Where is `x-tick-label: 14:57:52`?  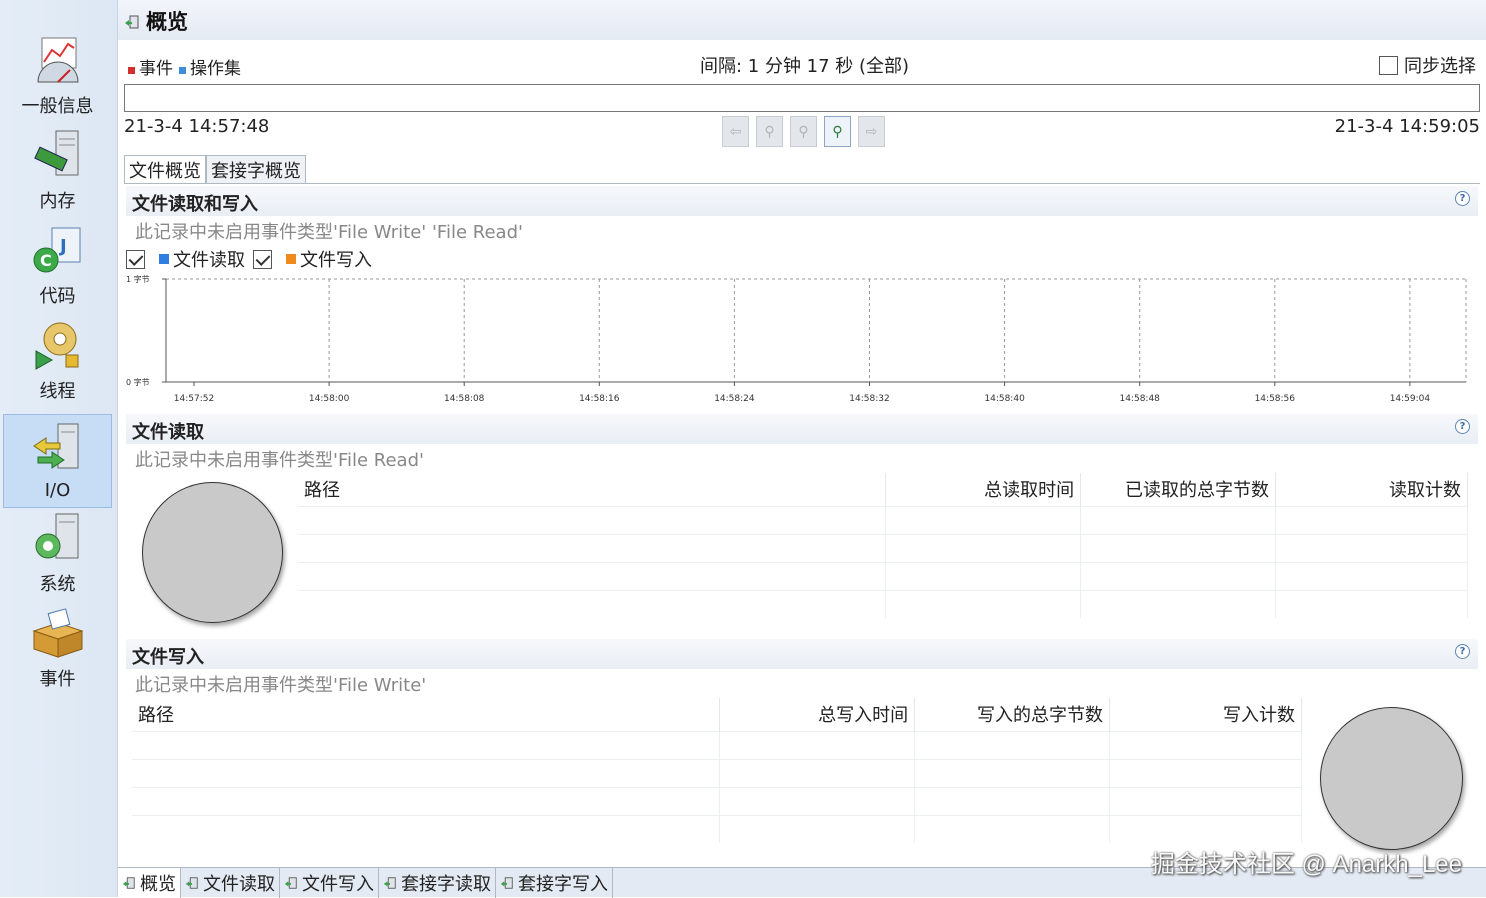
x-tick-label: 14:57:52 is located at coordinates (194, 399).